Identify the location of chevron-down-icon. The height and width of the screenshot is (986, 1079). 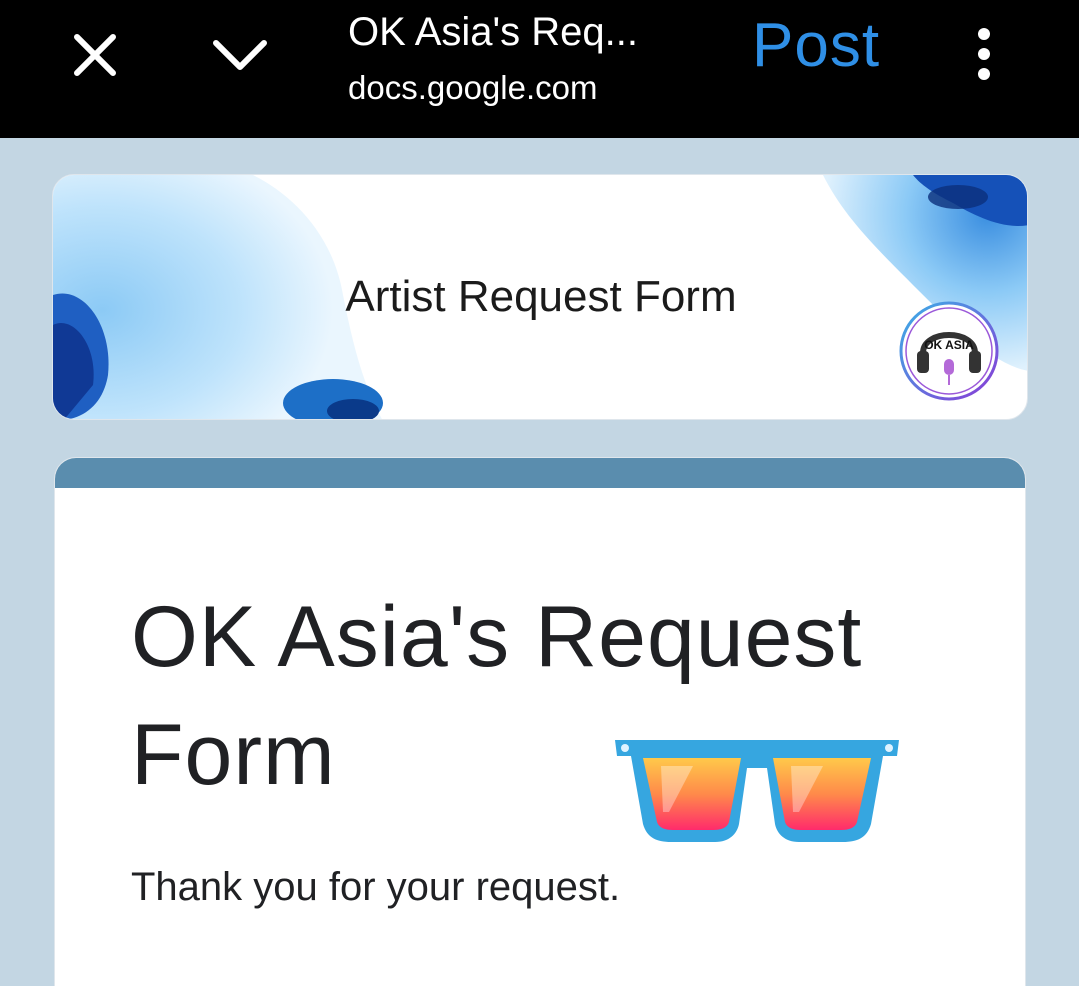
(240, 55).